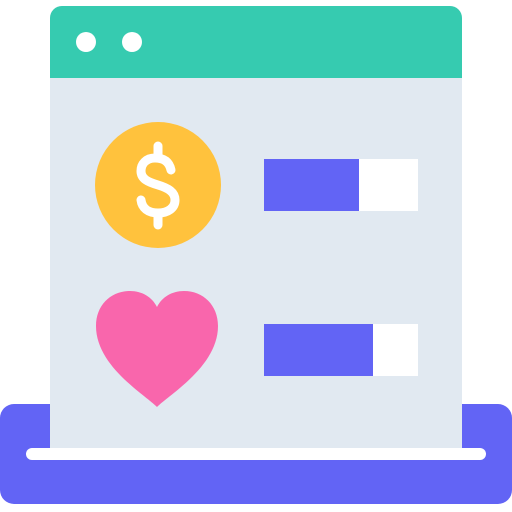 Image resolution: width=512 pixels, height=512 pixels. Describe the element at coordinates (256, 454) in the screenshot. I see `base-shelf-line` at that location.